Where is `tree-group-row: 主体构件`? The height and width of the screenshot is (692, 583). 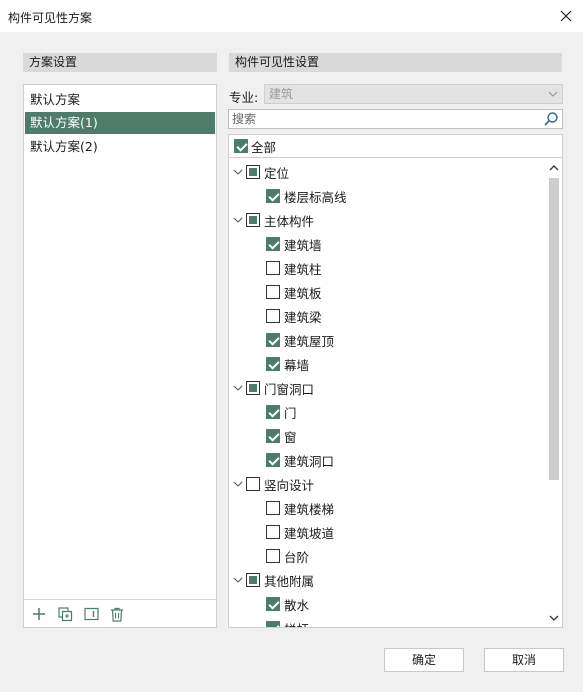 tree-group-row: 主体构件 is located at coordinates (280, 220).